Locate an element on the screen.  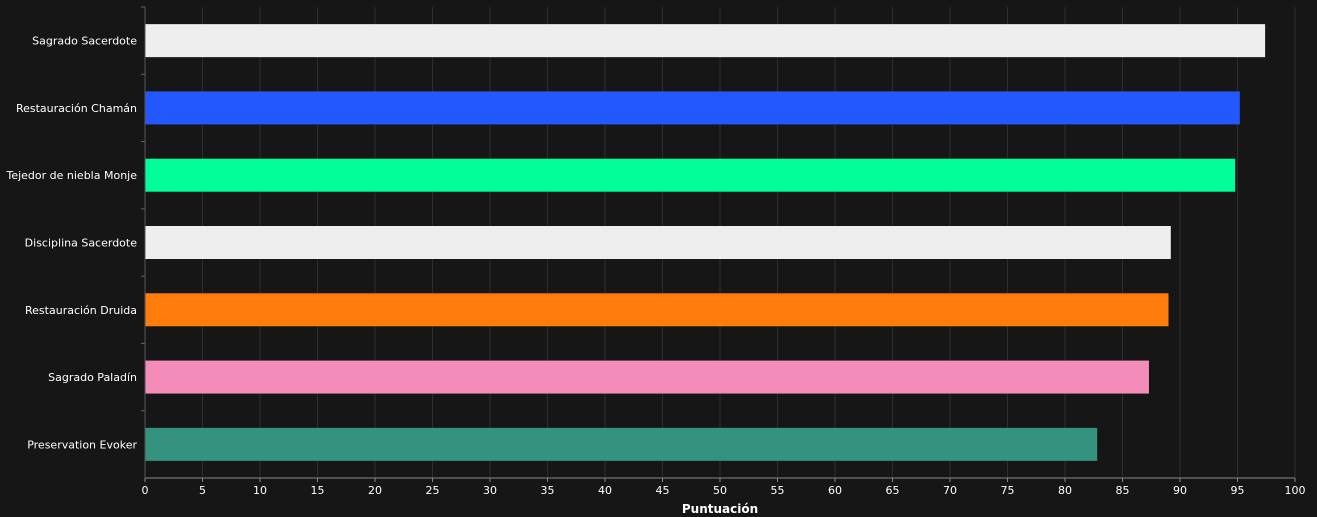
x-tick-label: 45 is located at coordinates (663, 490).